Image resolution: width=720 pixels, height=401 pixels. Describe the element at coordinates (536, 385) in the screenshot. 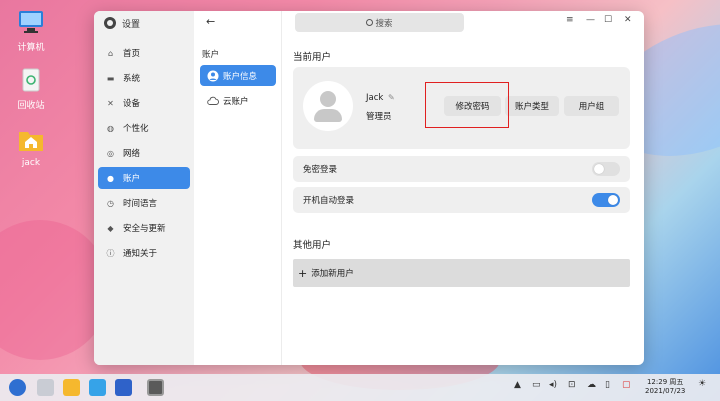

I see `display-icon: ▭` at that location.